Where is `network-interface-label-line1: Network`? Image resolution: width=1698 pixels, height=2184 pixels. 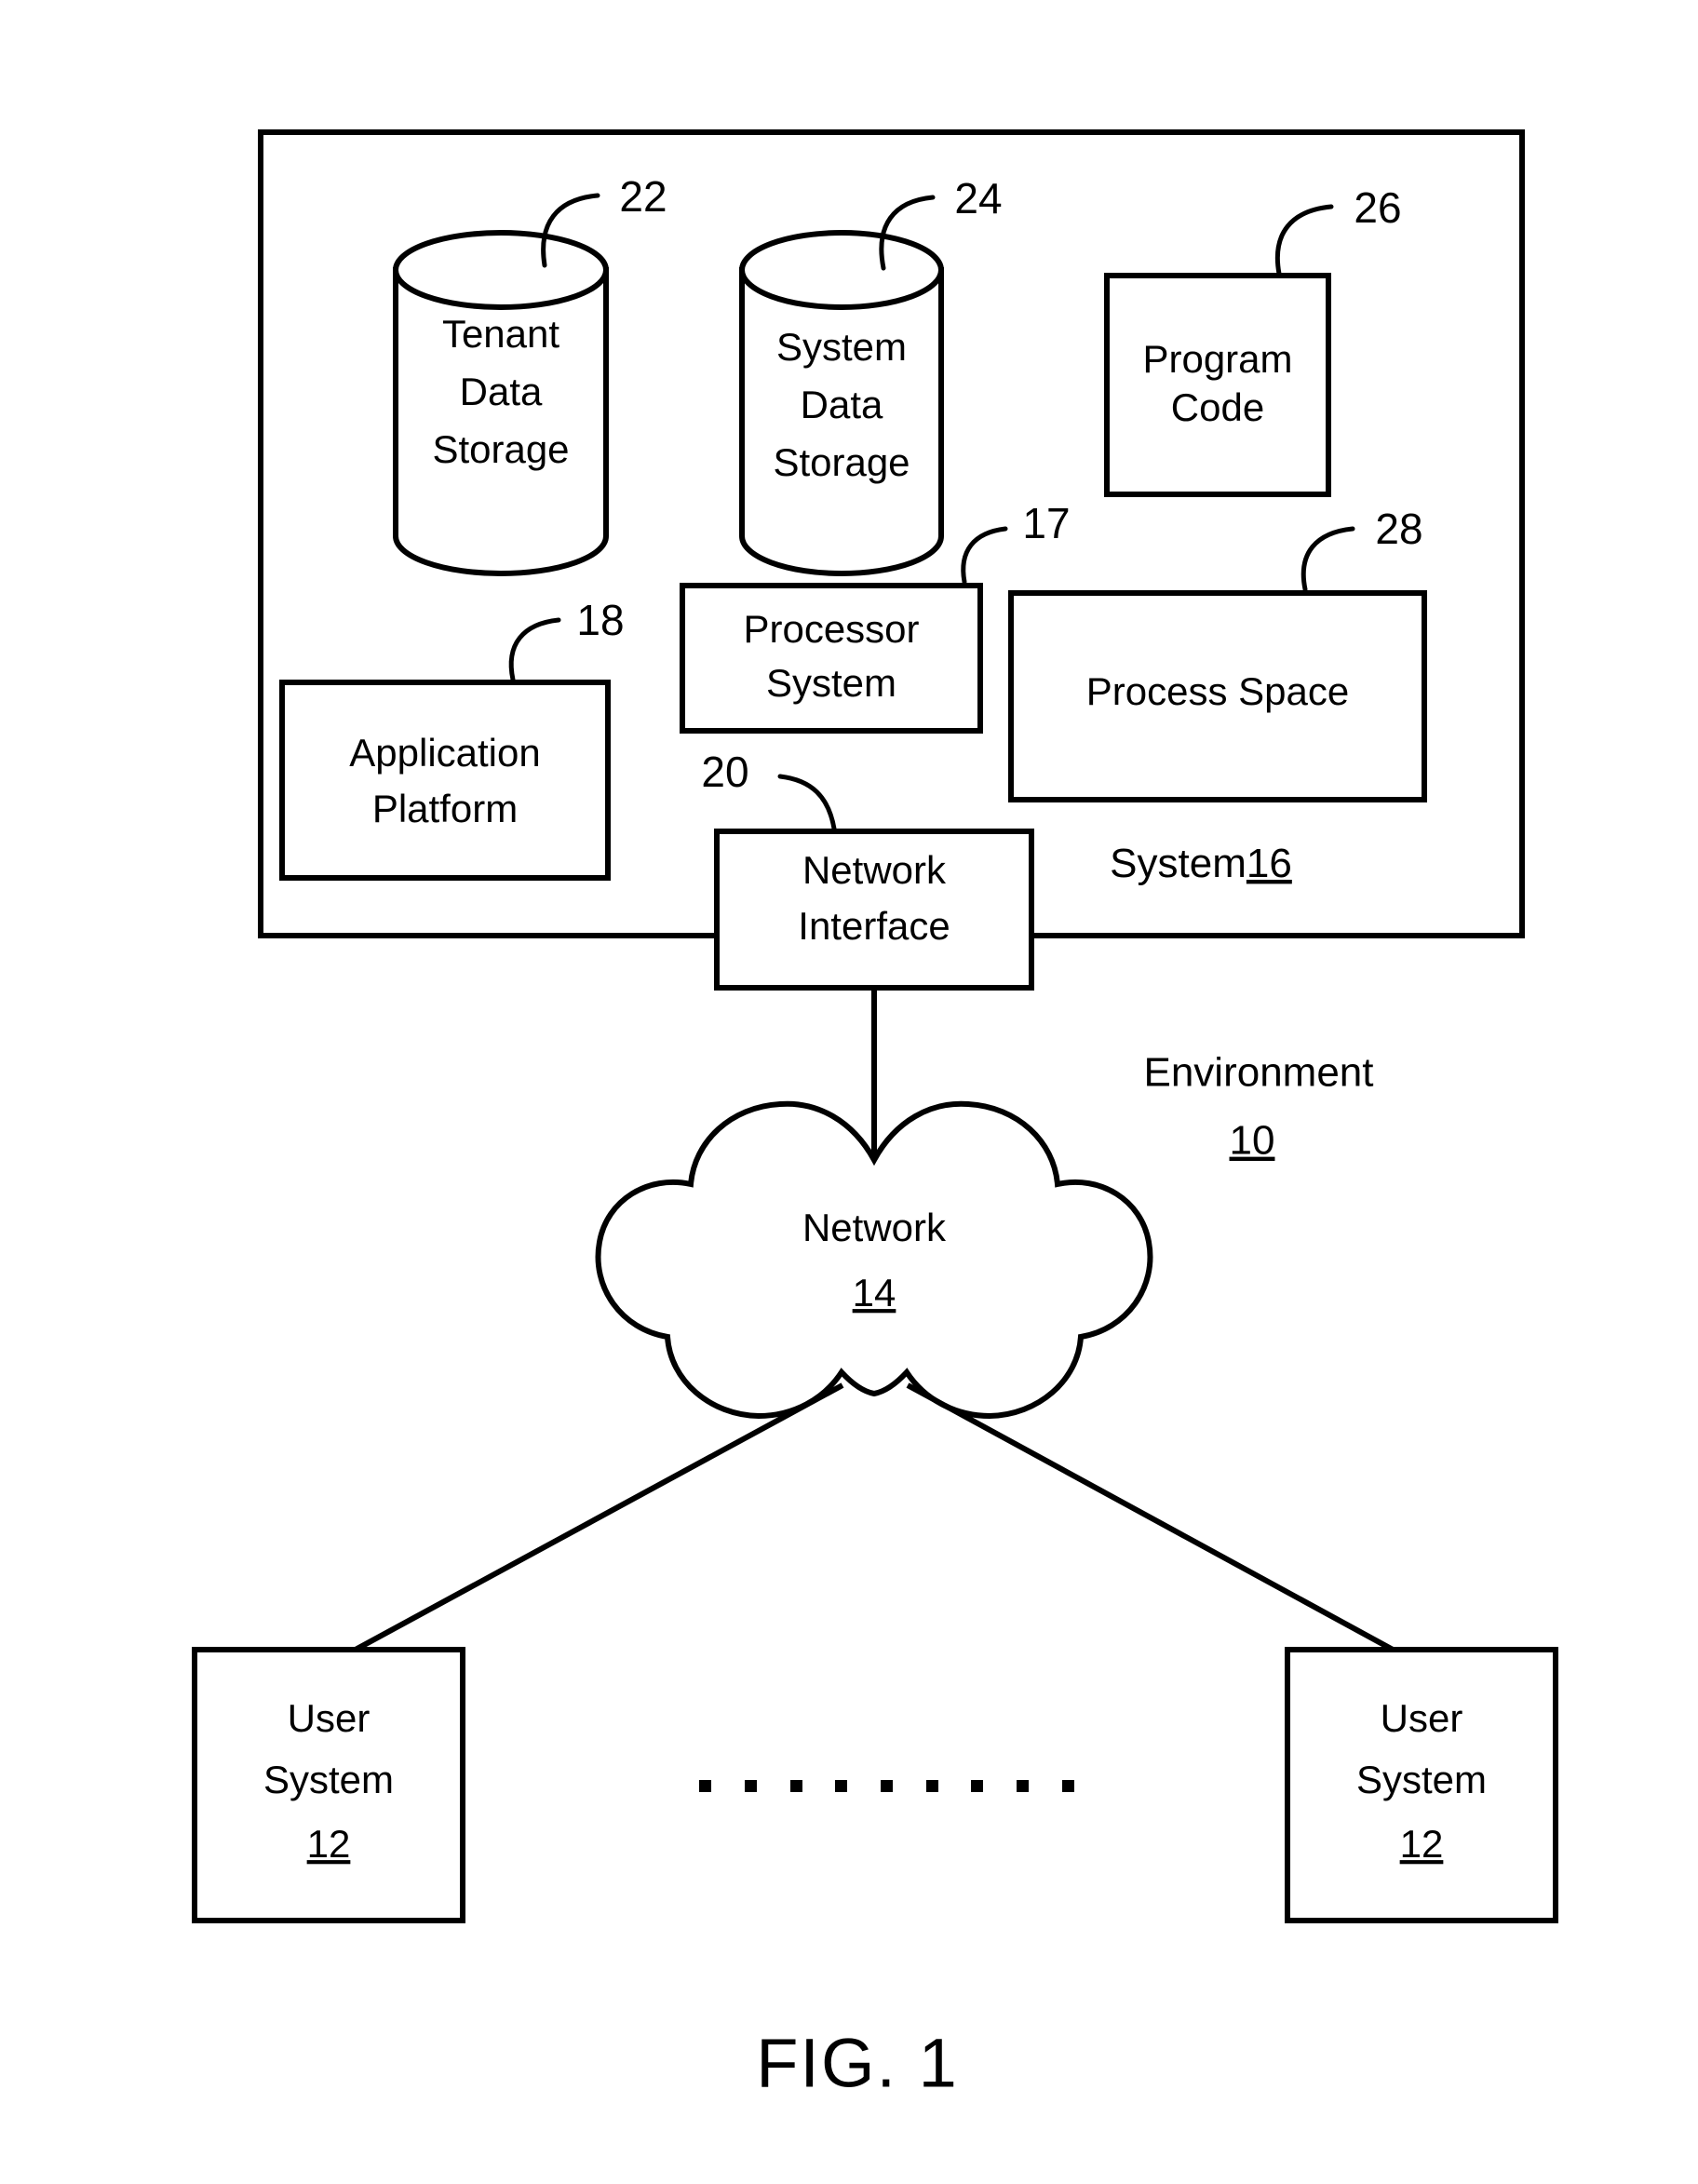
network-interface-label-line1: Network is located at coordinates (874, 870).